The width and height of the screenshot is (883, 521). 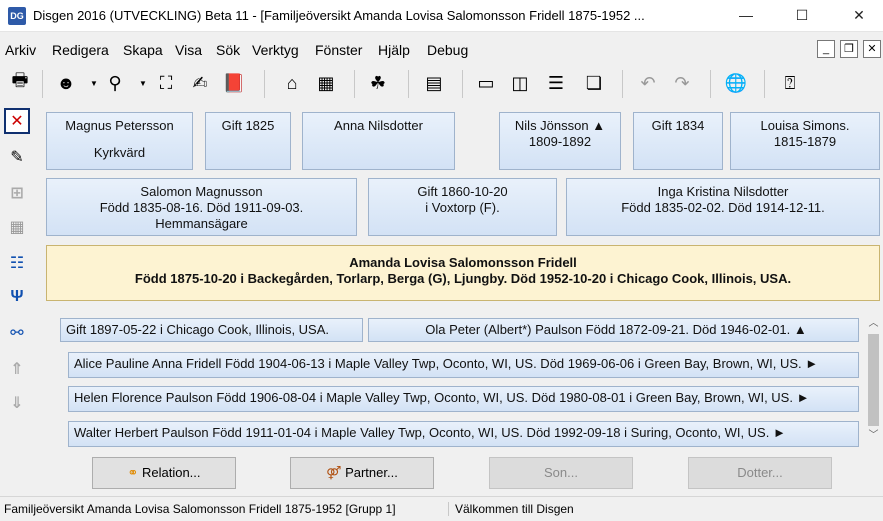 What do you see at coordinates (849, 49) in the screenshot?
I see `mdi-restore-button: ❐` at bounding box center [849, 49].